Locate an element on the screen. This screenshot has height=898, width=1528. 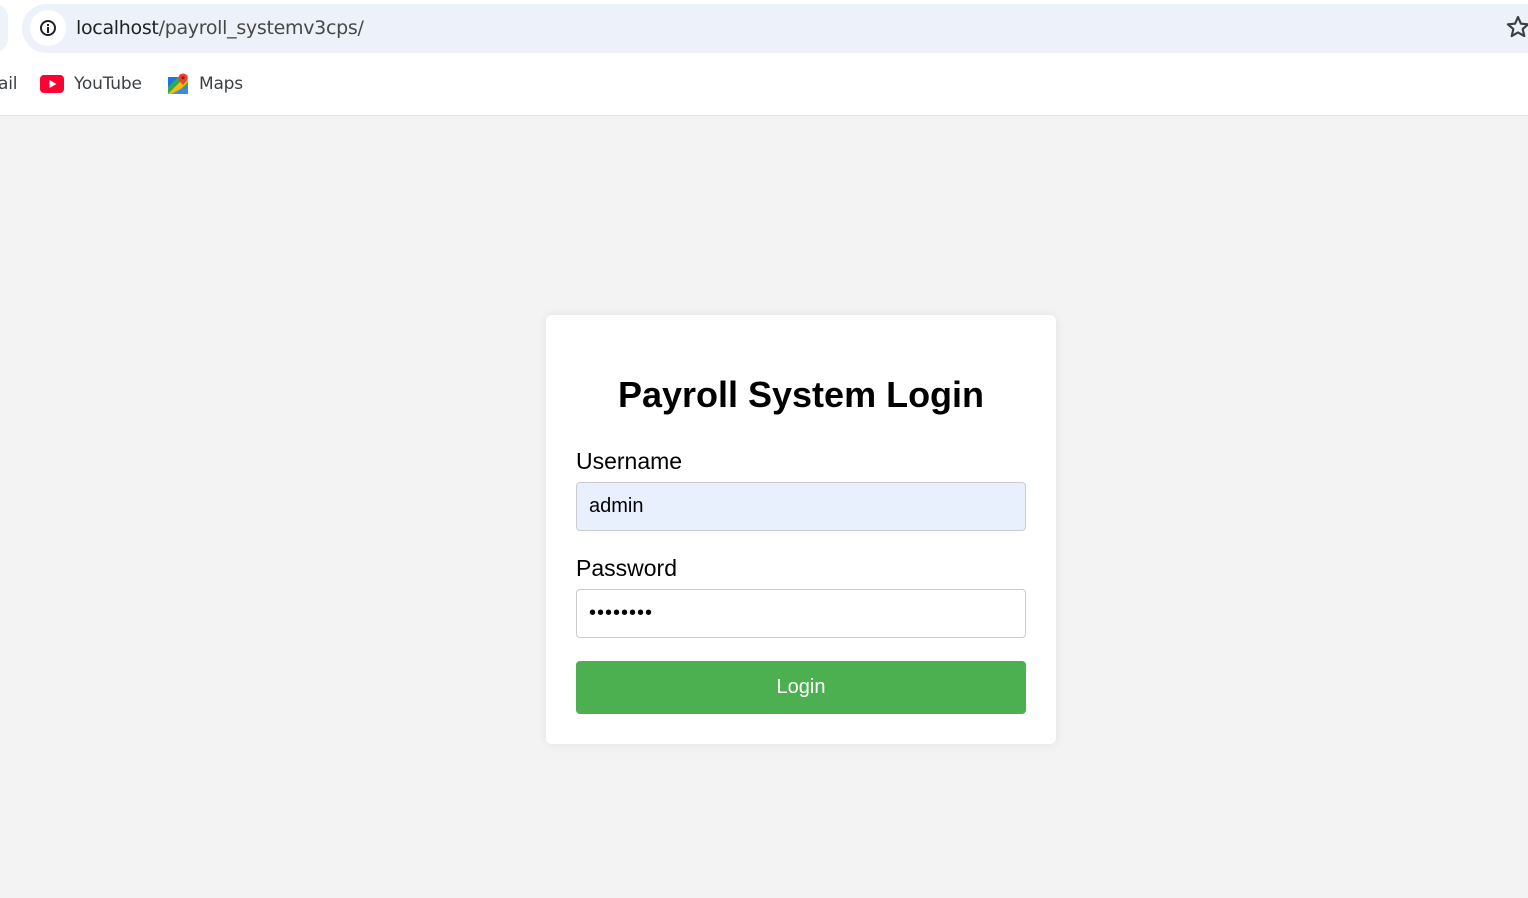
url-path: /payroll_systemv3cps/ is located at coordinates (261, 28).